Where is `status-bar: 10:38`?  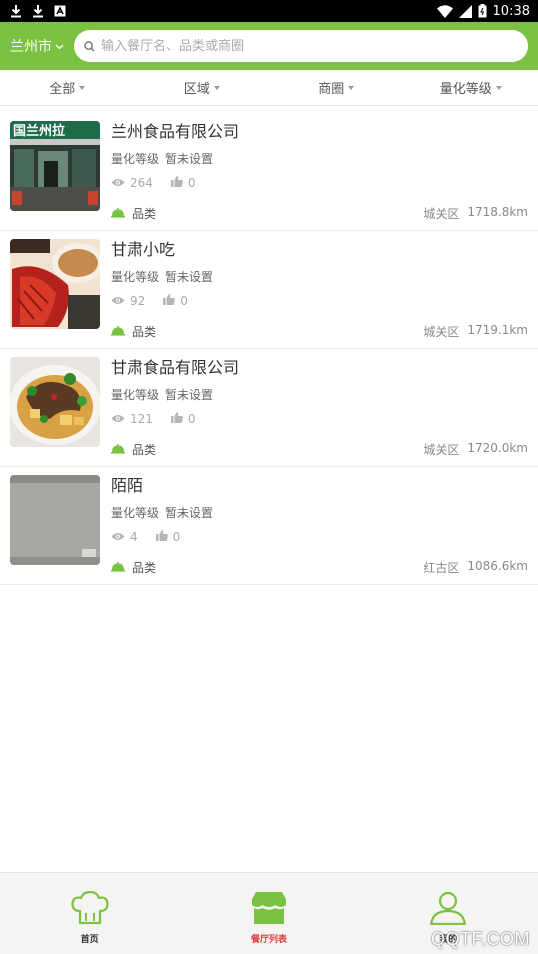 status-bar: 10:38 is located at coordinates (269, 11).